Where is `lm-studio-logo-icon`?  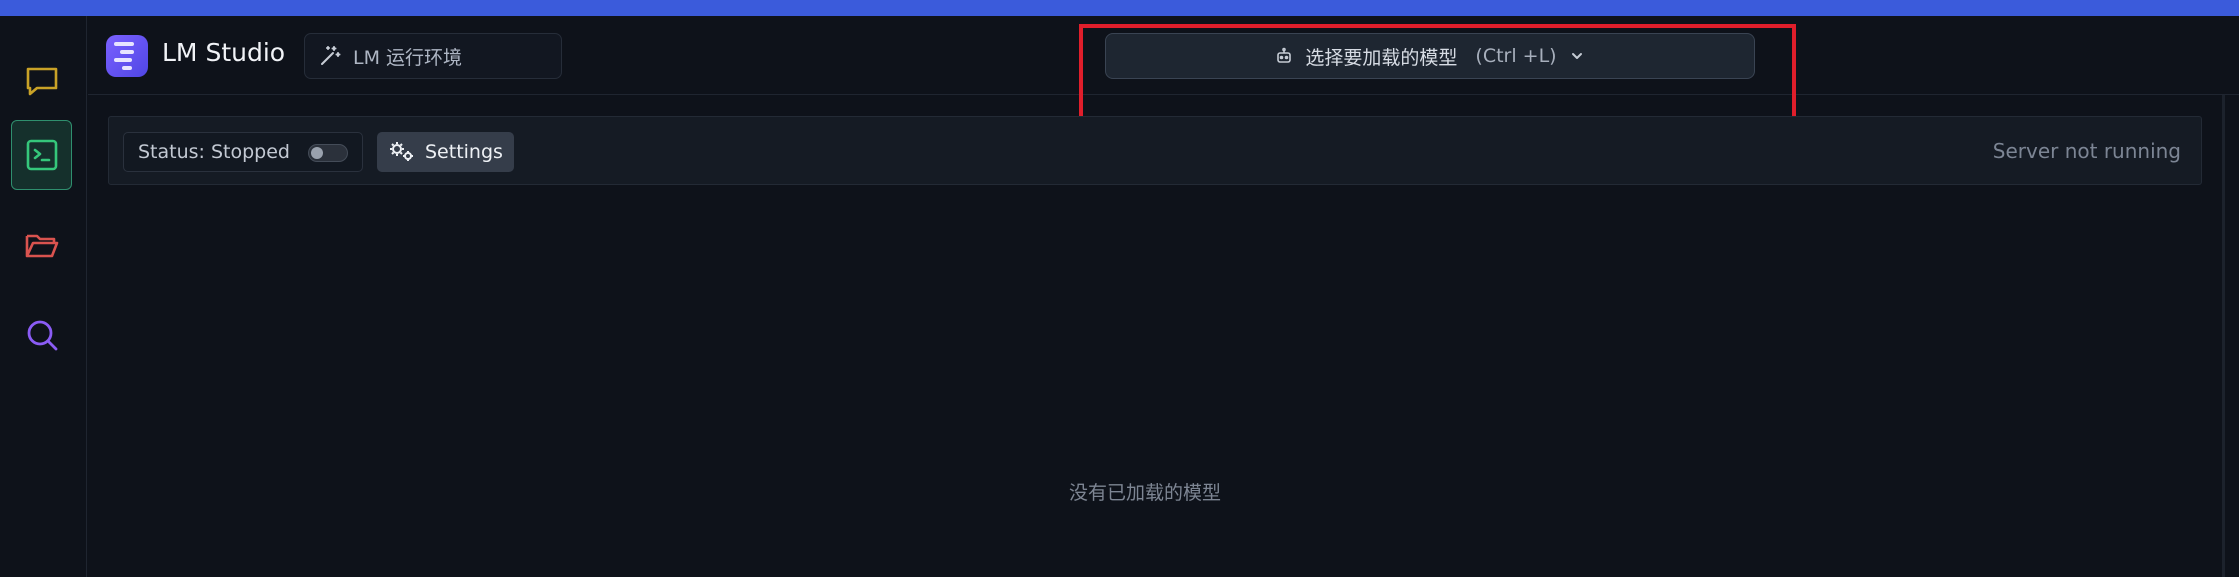
lm-studio-logo-icon is located at coordinates (127, 56).